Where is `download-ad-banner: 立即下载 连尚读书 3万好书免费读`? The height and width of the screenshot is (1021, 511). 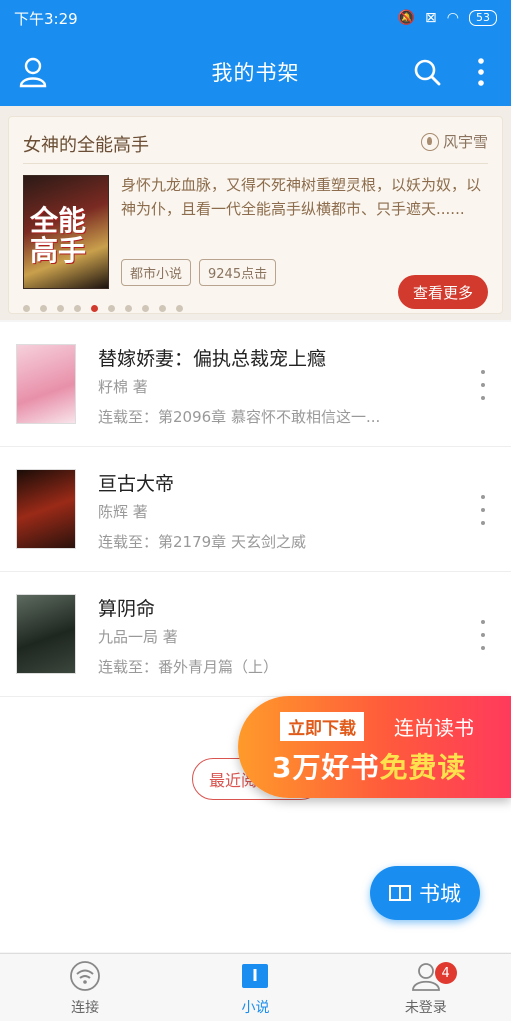 download-ad-banner: 立即下载 连尚读书 3万好书免费读 is located at coordinates (374, 747).